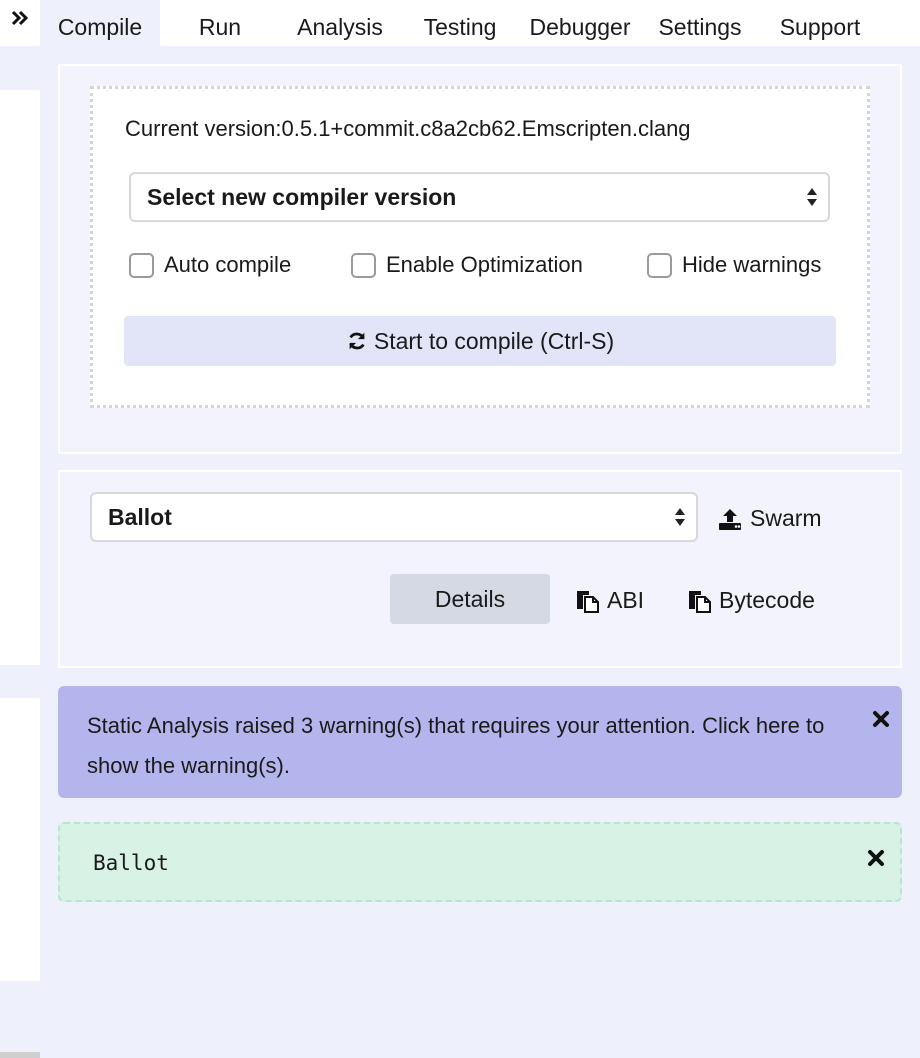 This screenshot has width=920, height=1058. I want to click on compiler-version-select: Select new compiler version, so click(479, 197).